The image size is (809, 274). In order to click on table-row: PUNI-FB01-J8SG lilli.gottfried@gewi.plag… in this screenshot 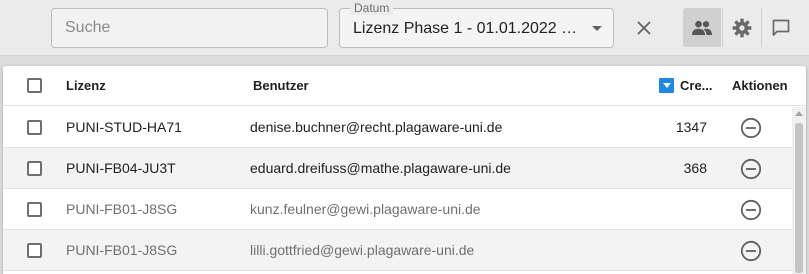, I will do `click(397, 250)`.